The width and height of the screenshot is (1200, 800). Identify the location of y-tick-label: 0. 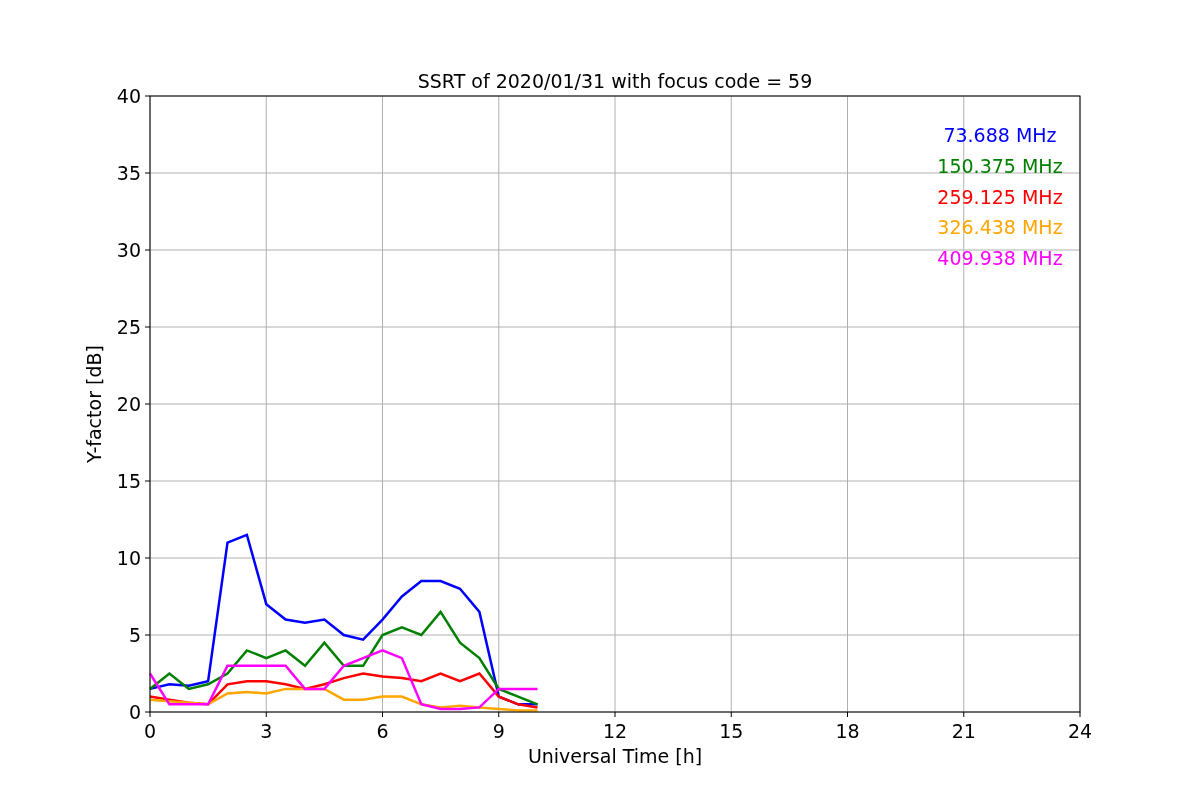
(134, 712).